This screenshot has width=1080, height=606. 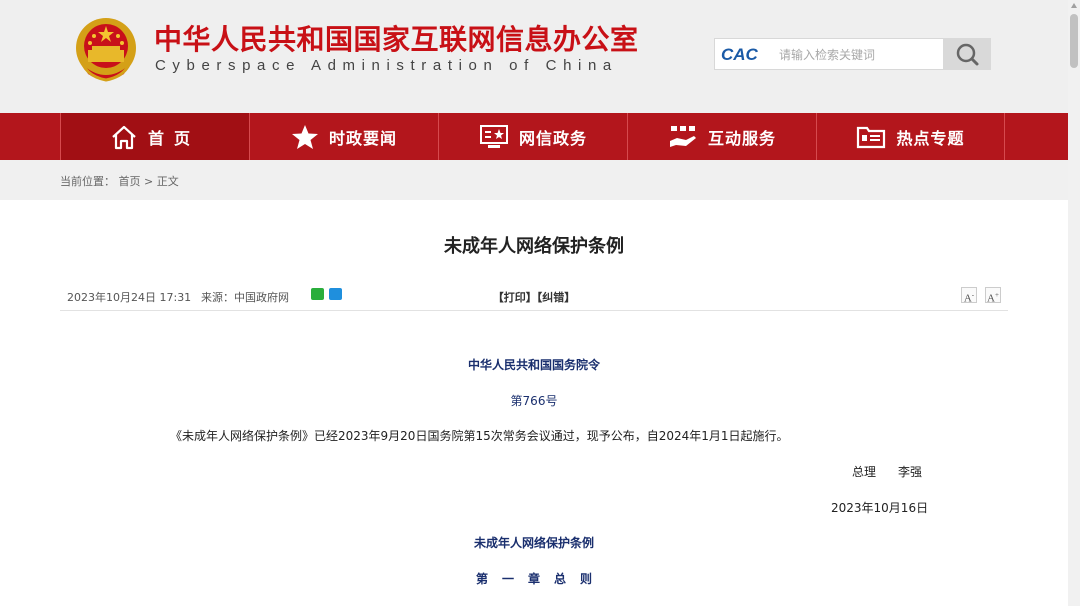 What do you see at coordinates (566, 579) in the screenshot?
I see `chapter-name: 总` at bounding box center [566, 579].